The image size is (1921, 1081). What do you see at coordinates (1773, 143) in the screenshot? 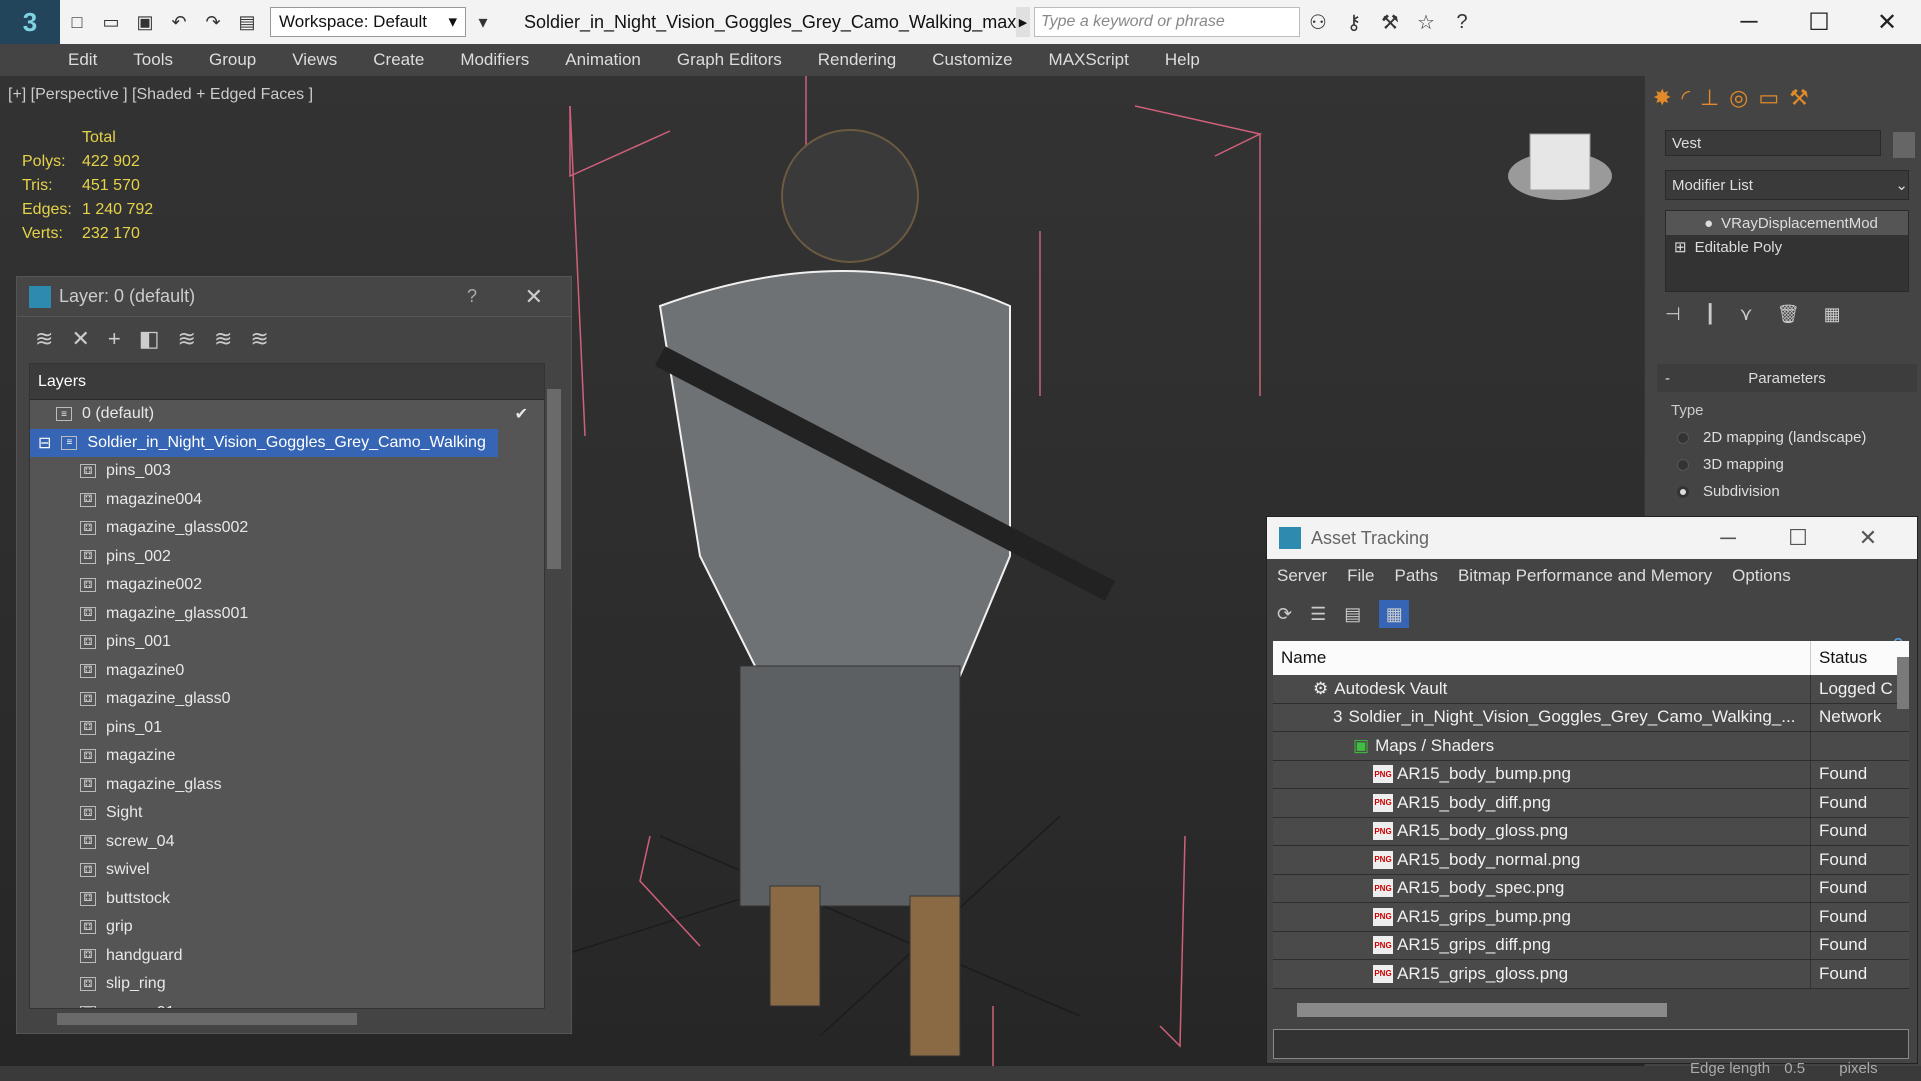
I see `object-name-field: Vest` at bounding box center [1773, 143].